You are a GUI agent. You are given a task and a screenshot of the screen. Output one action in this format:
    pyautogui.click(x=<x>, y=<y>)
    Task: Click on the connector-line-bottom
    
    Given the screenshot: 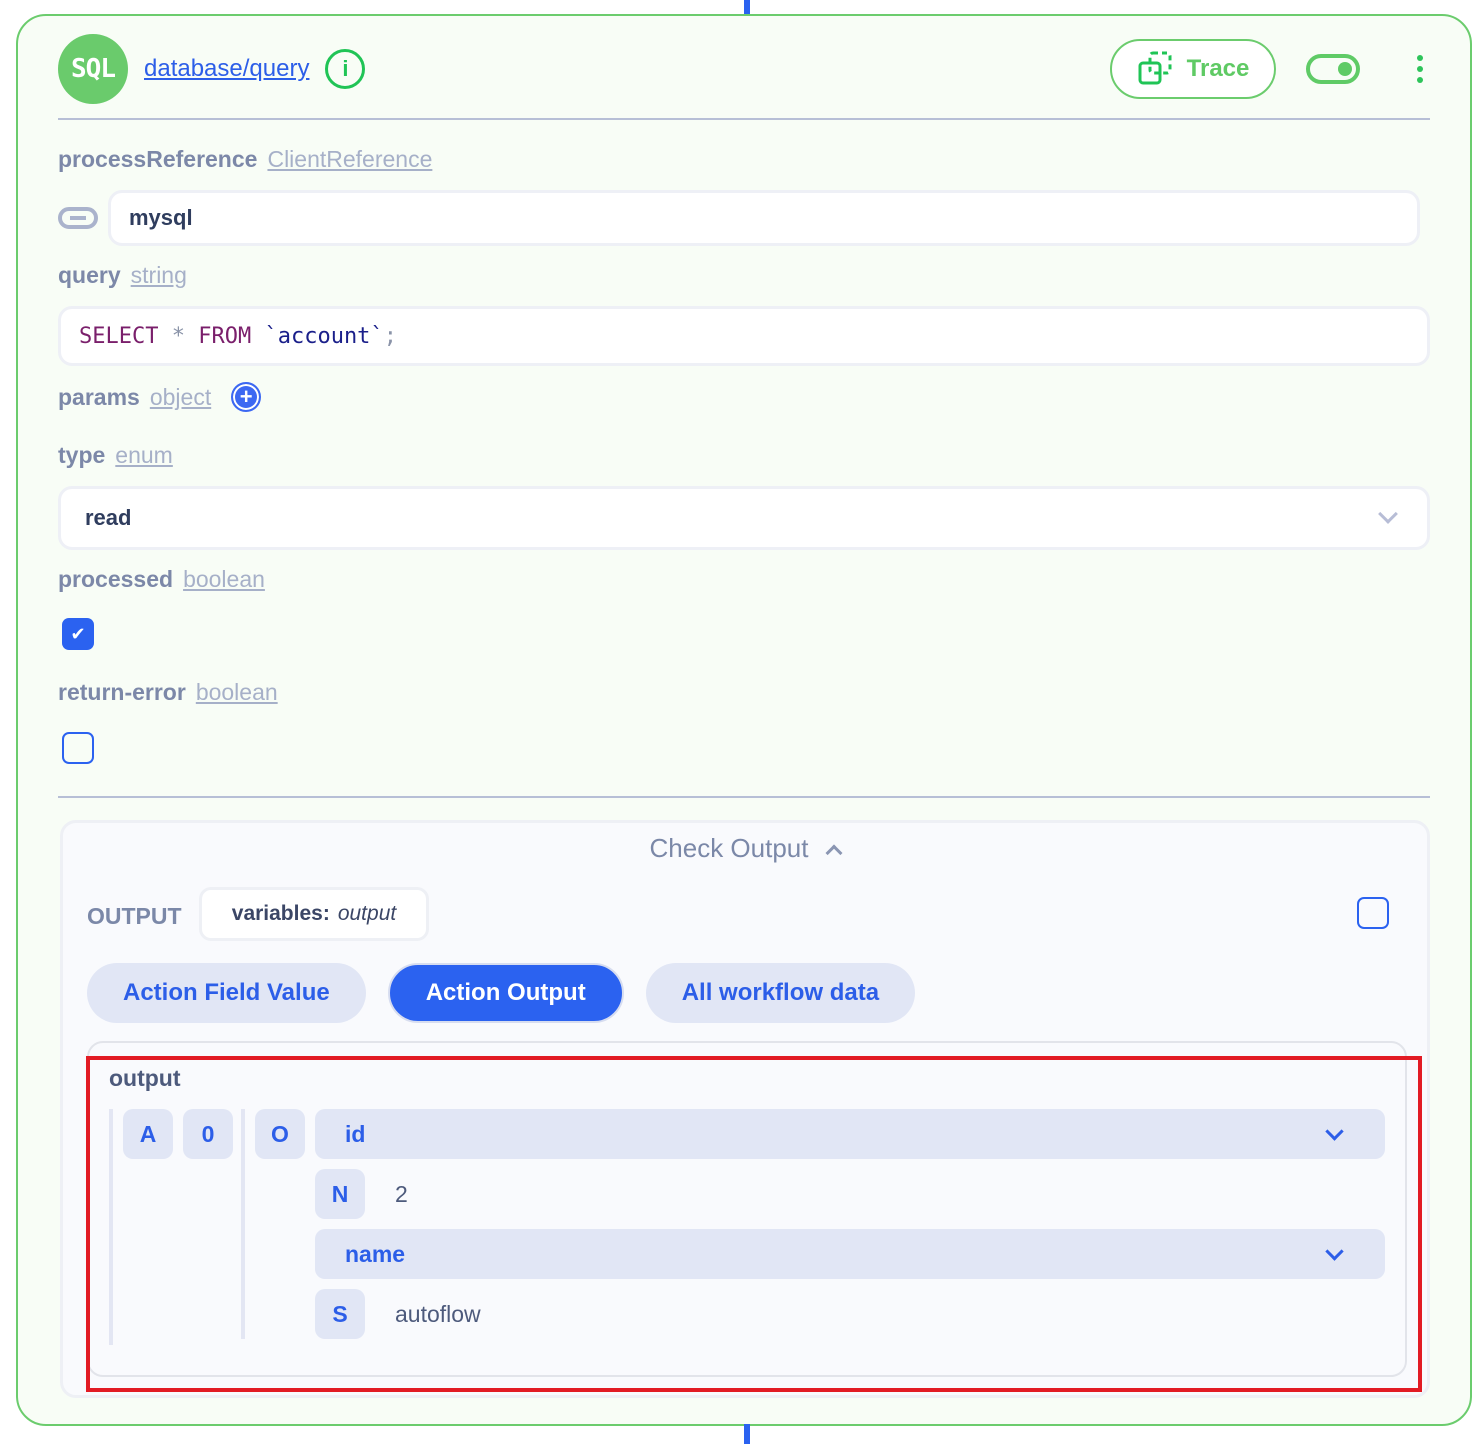 What is the action you would take?
    pyautogui.click(x=747, y=1434)
    